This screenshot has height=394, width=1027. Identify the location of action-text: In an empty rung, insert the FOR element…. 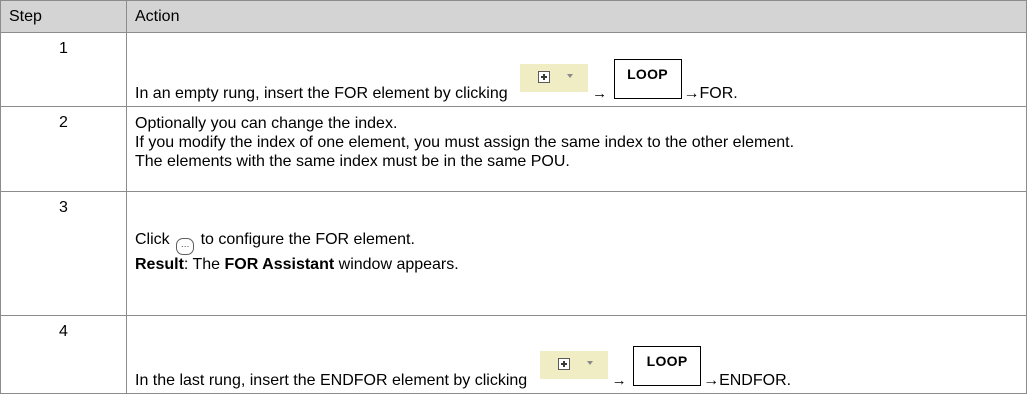
(321, 93).